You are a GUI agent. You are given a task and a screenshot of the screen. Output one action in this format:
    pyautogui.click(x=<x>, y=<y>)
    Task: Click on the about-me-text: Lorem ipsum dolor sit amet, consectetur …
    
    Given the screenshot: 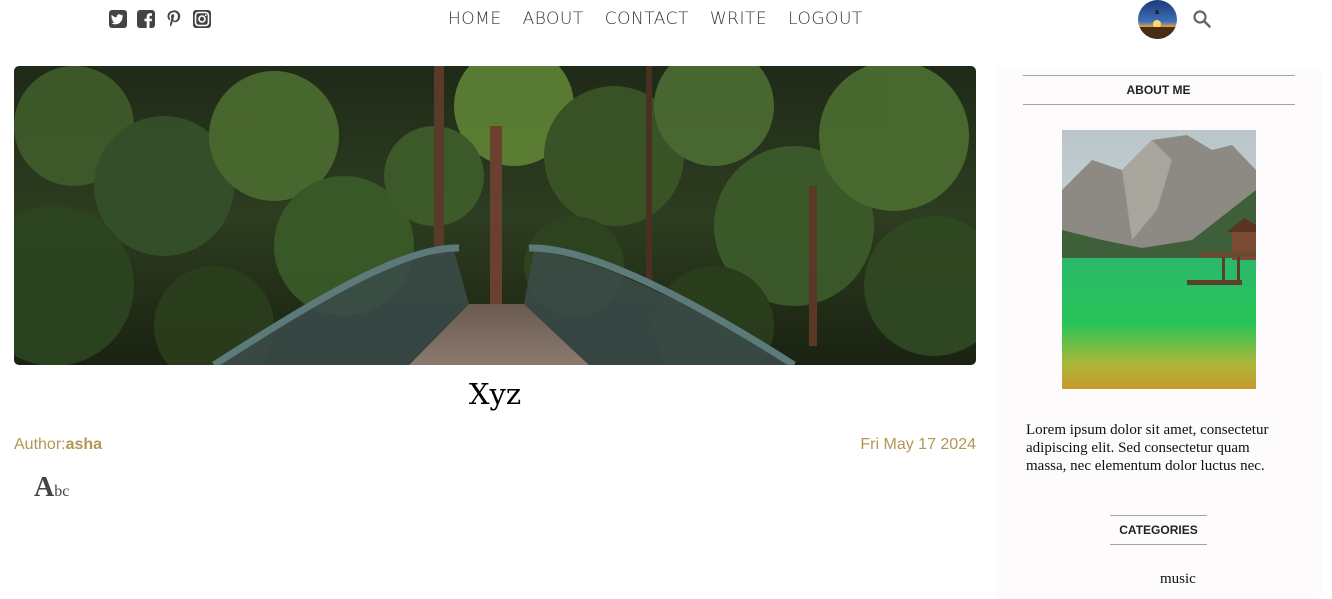 What is the action you would take?
    pyautogui.click(x=1147, y=448)
    